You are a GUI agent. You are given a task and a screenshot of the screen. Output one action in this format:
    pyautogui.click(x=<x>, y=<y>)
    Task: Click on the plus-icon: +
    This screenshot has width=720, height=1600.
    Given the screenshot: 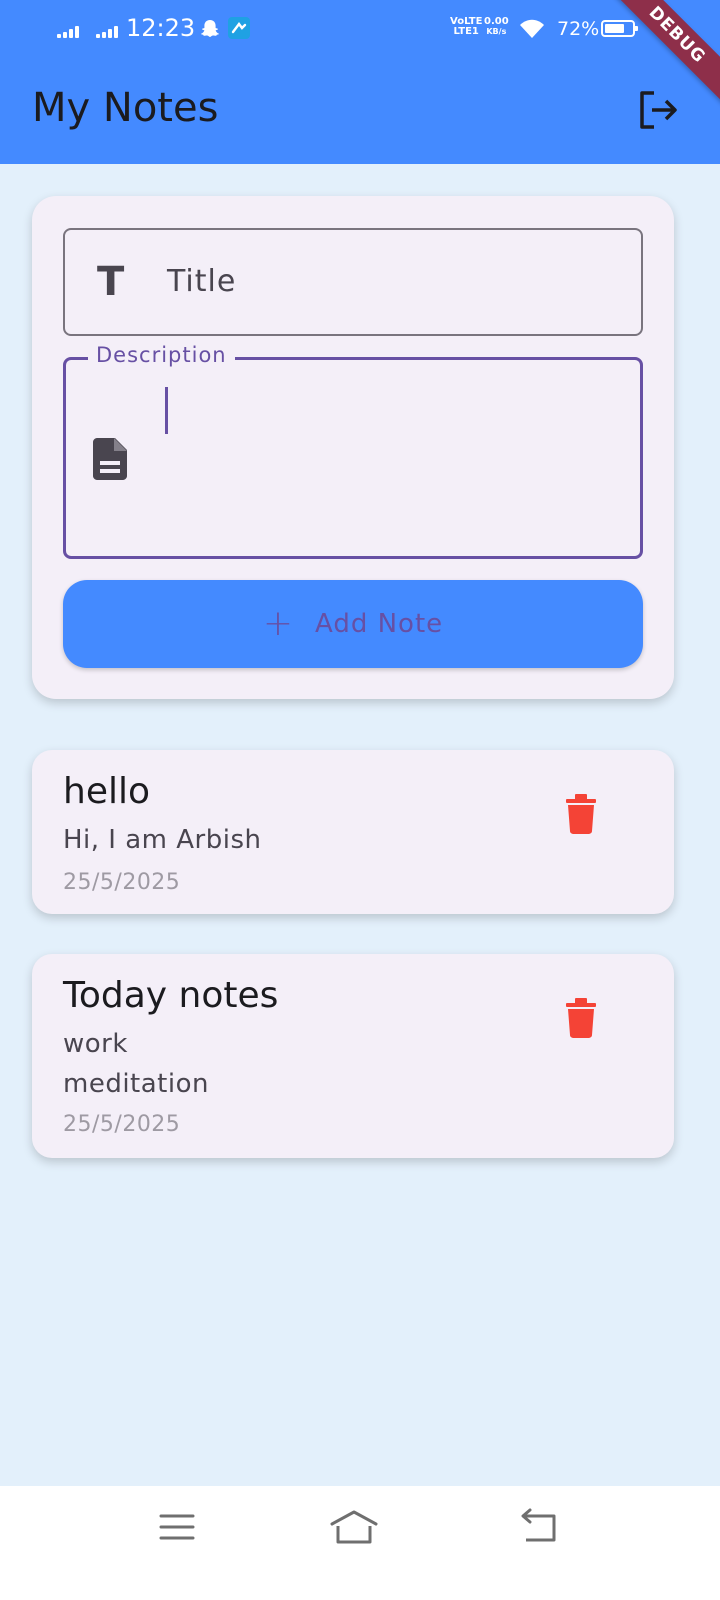 What is the action you would take?
    pyautogui.click(x=277, y=623)
    